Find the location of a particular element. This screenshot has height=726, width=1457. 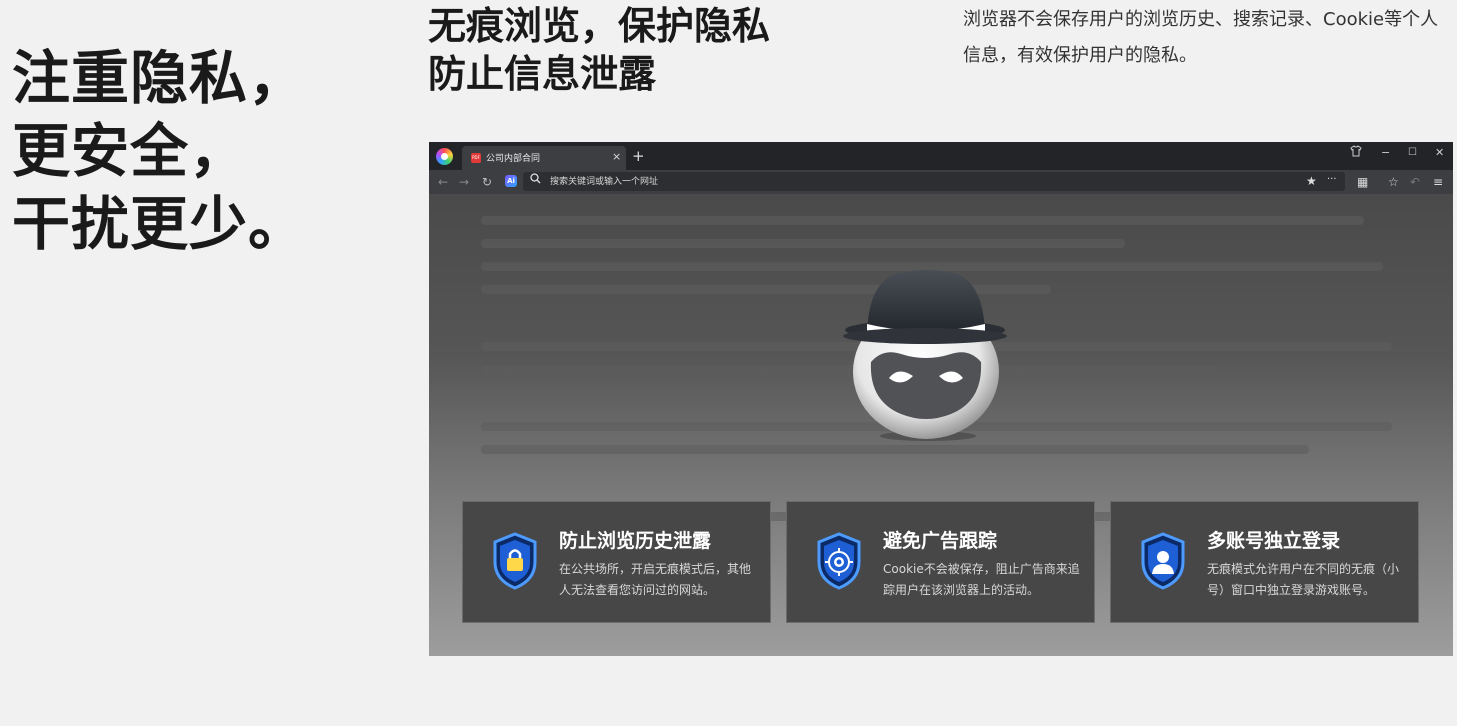

section-title: 无痕浏览，保护隐私 防止信息泄露 is located at coordinates (599, 50).